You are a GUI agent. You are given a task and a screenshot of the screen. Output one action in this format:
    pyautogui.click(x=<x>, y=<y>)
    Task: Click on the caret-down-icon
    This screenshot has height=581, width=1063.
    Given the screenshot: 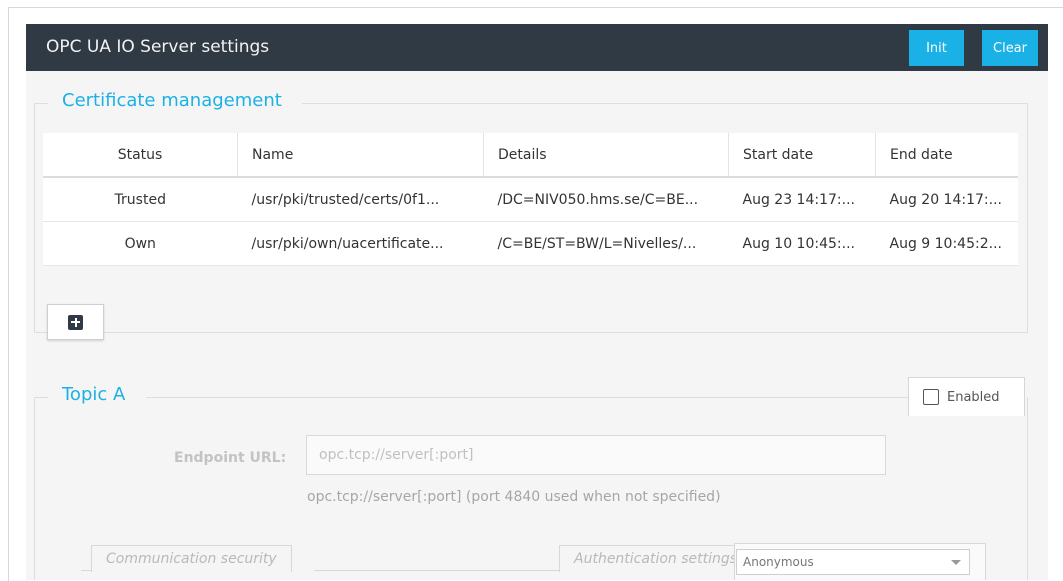 What is the action you would take?
    pyautogui.click(x=956, y=562)
    